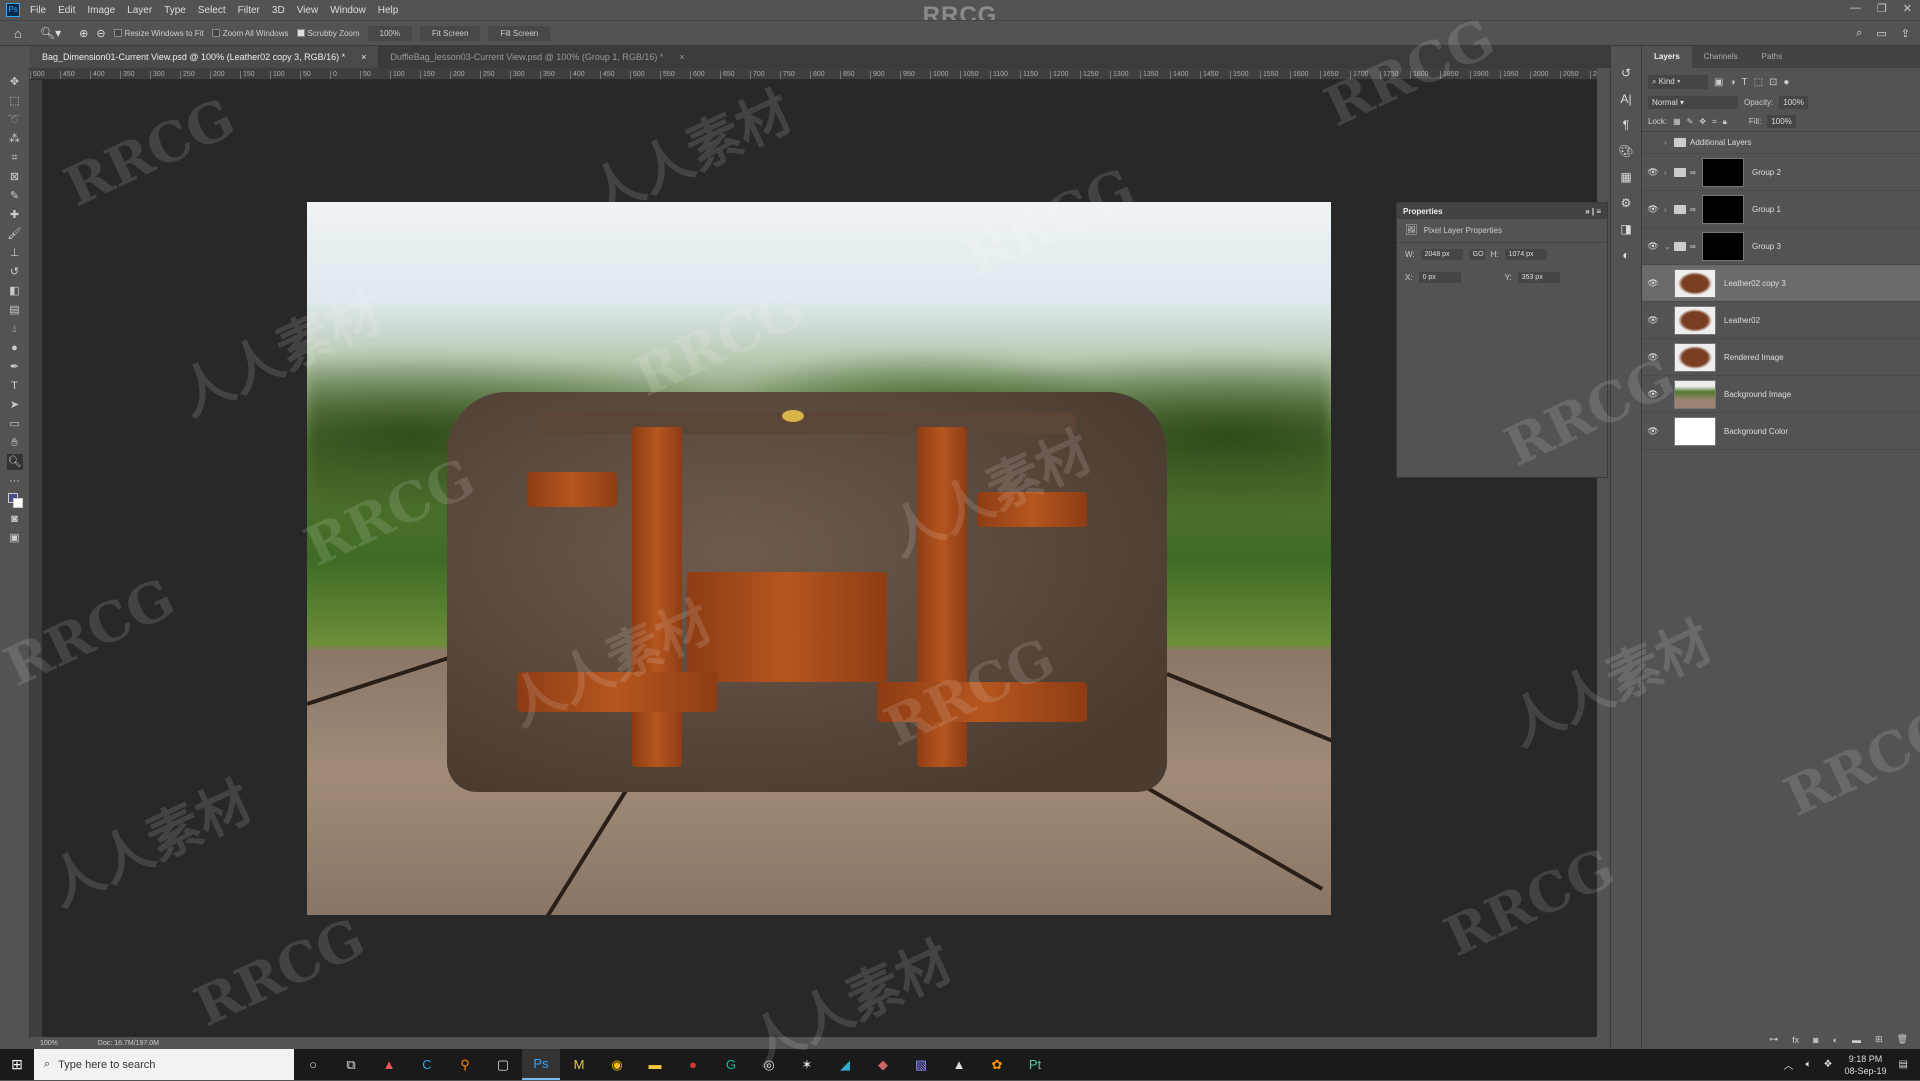  What do you see at coordinates (1538, 277) in the screenshot?
I see `y-field: 353 px` at bounding box center [1538, 277].